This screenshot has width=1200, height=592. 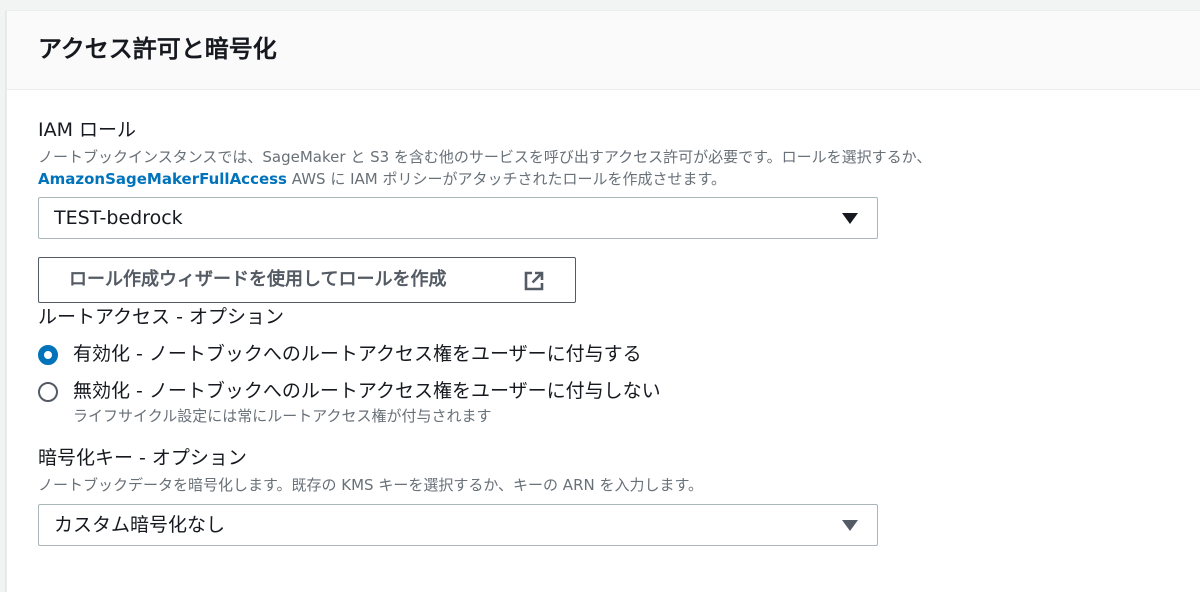 What do you see at coordinates (458, 218) in the screenshot?
I see `iam-role-select: TEST-bedrock` at bounding box center [458, 218].